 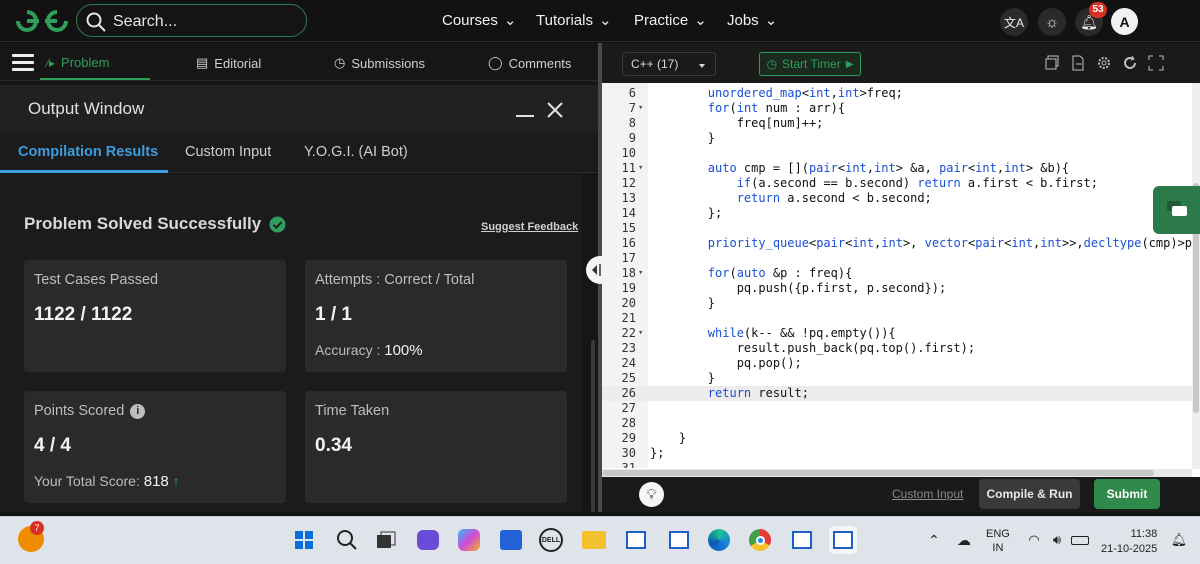 I want to click on code-text: freq[num]++;, so click(x=737, y=123).